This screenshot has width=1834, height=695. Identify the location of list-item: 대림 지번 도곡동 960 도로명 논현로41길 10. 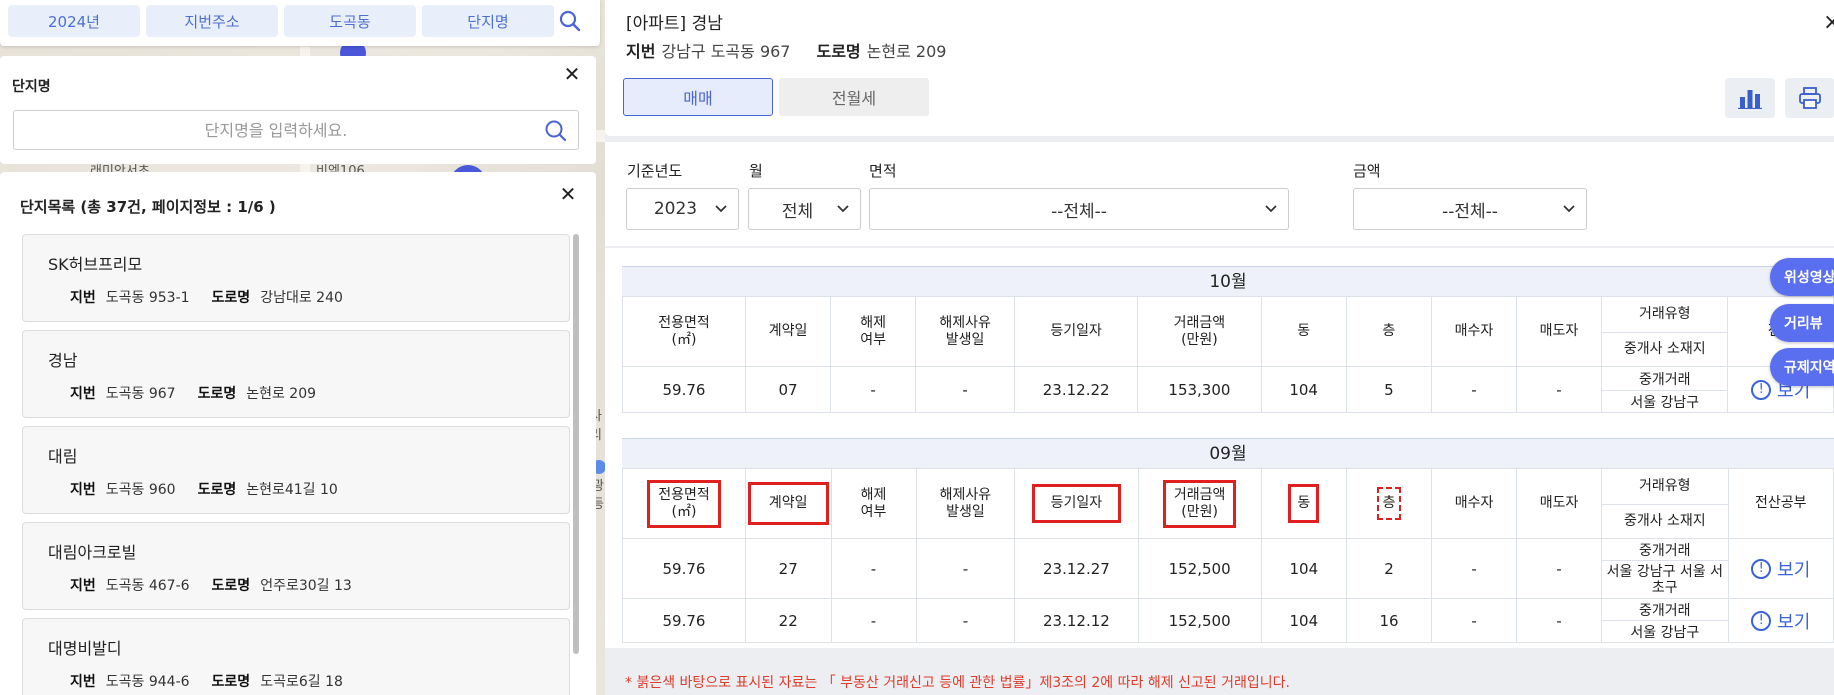
(296, 470).